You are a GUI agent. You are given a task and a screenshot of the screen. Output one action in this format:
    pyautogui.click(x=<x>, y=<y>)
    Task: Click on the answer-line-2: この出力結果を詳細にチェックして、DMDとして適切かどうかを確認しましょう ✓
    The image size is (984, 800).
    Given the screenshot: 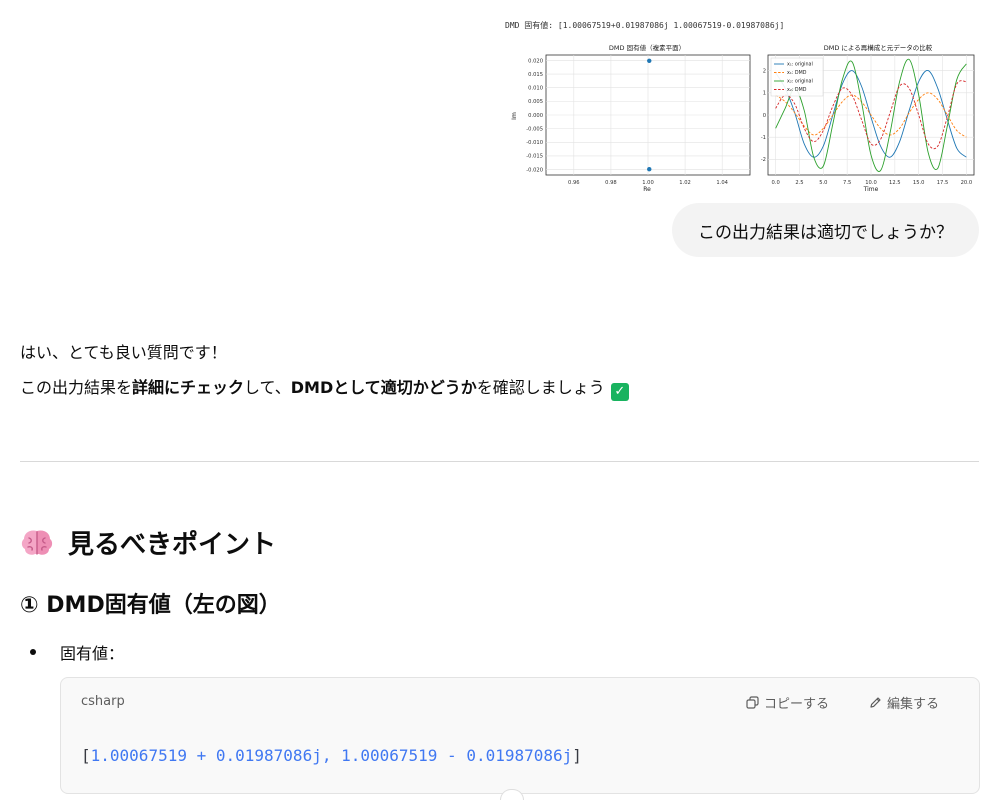 What is the action you would take?
    pyautogui.click(x=324, y=387)
    